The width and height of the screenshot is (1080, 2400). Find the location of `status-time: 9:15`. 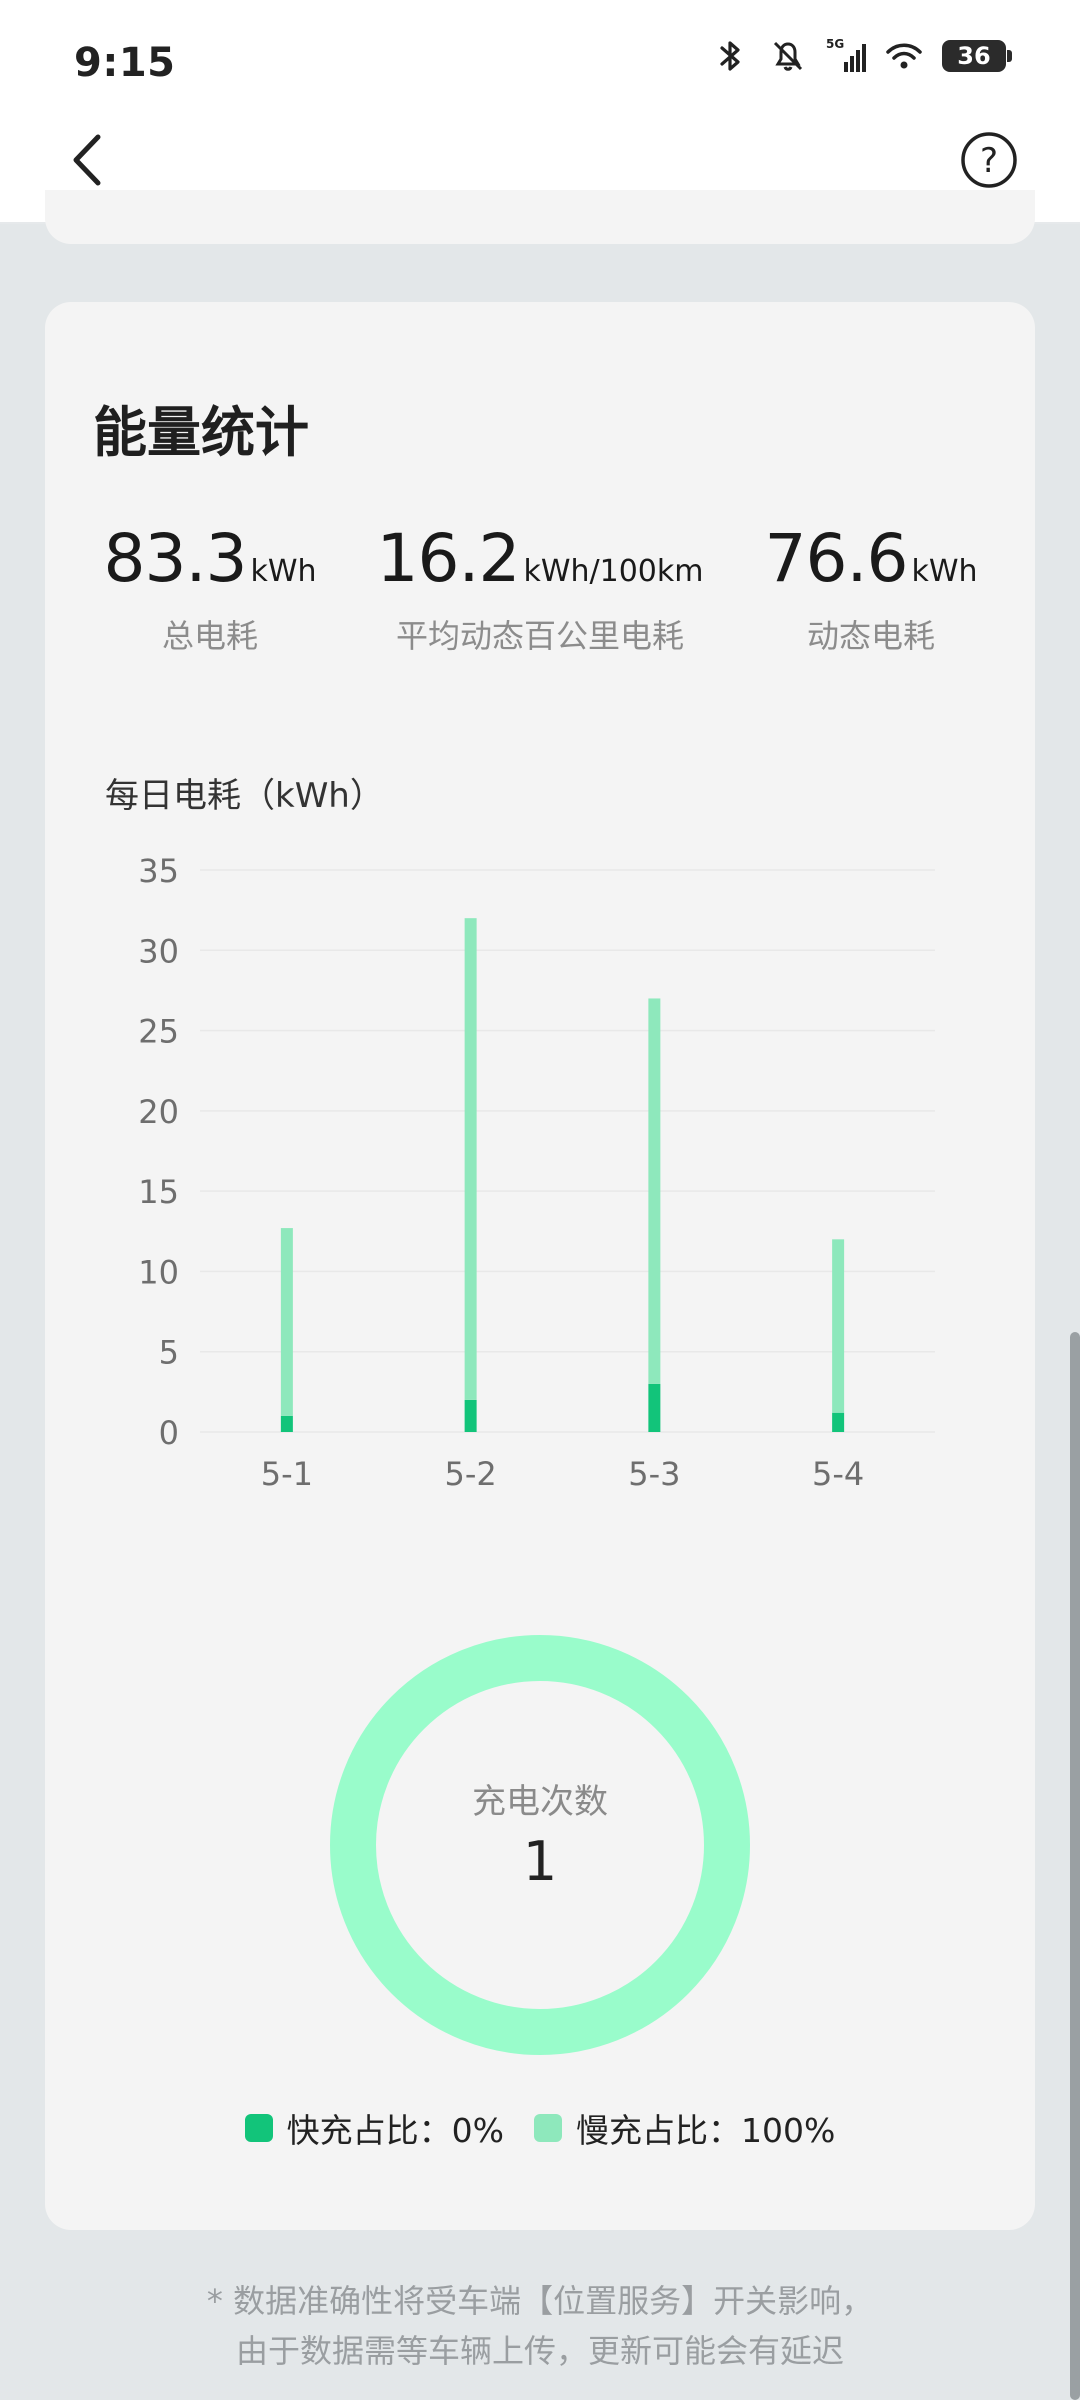

status-time: 9:15 is located at coordinates (125, 63).